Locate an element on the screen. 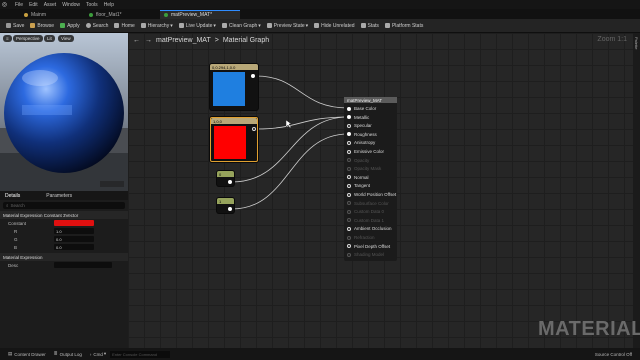  input-label: Shading Model is located at coordinates (369, 255).